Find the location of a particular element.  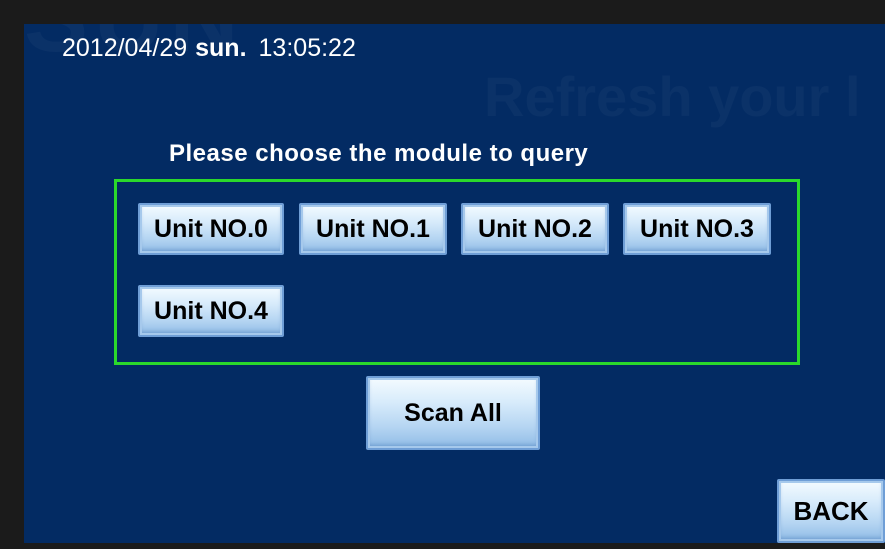

unit-4-button: Unit NO.4 is located at coordinates (211, 311).